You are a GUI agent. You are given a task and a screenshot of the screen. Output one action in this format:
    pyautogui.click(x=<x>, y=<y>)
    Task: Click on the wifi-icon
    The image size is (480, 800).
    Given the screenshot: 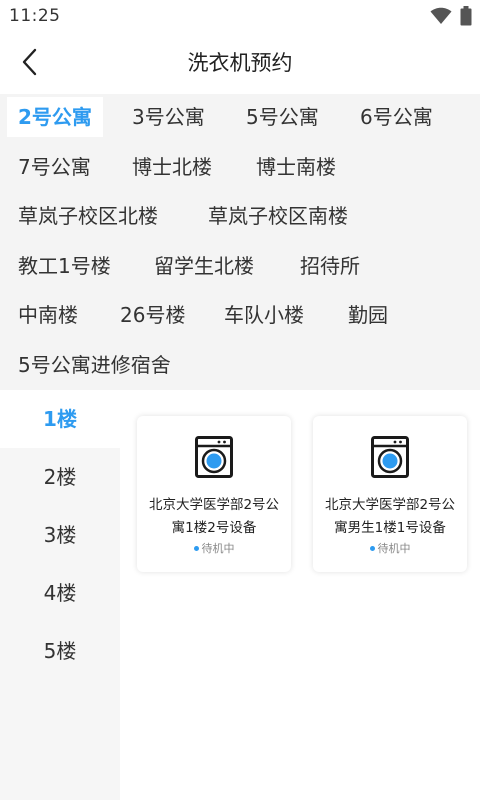 What is the action you would take?
    pyautogui.click(x=441, y=18)
    